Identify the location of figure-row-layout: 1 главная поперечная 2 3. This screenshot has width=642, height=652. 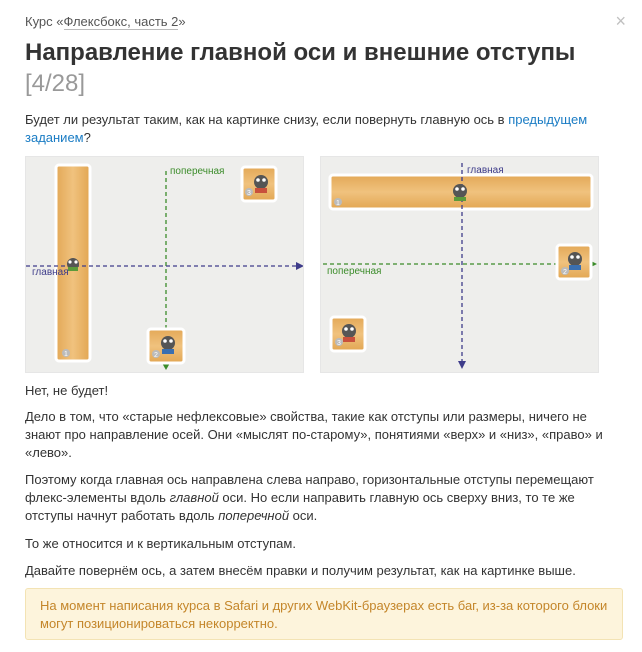
(459, 264).